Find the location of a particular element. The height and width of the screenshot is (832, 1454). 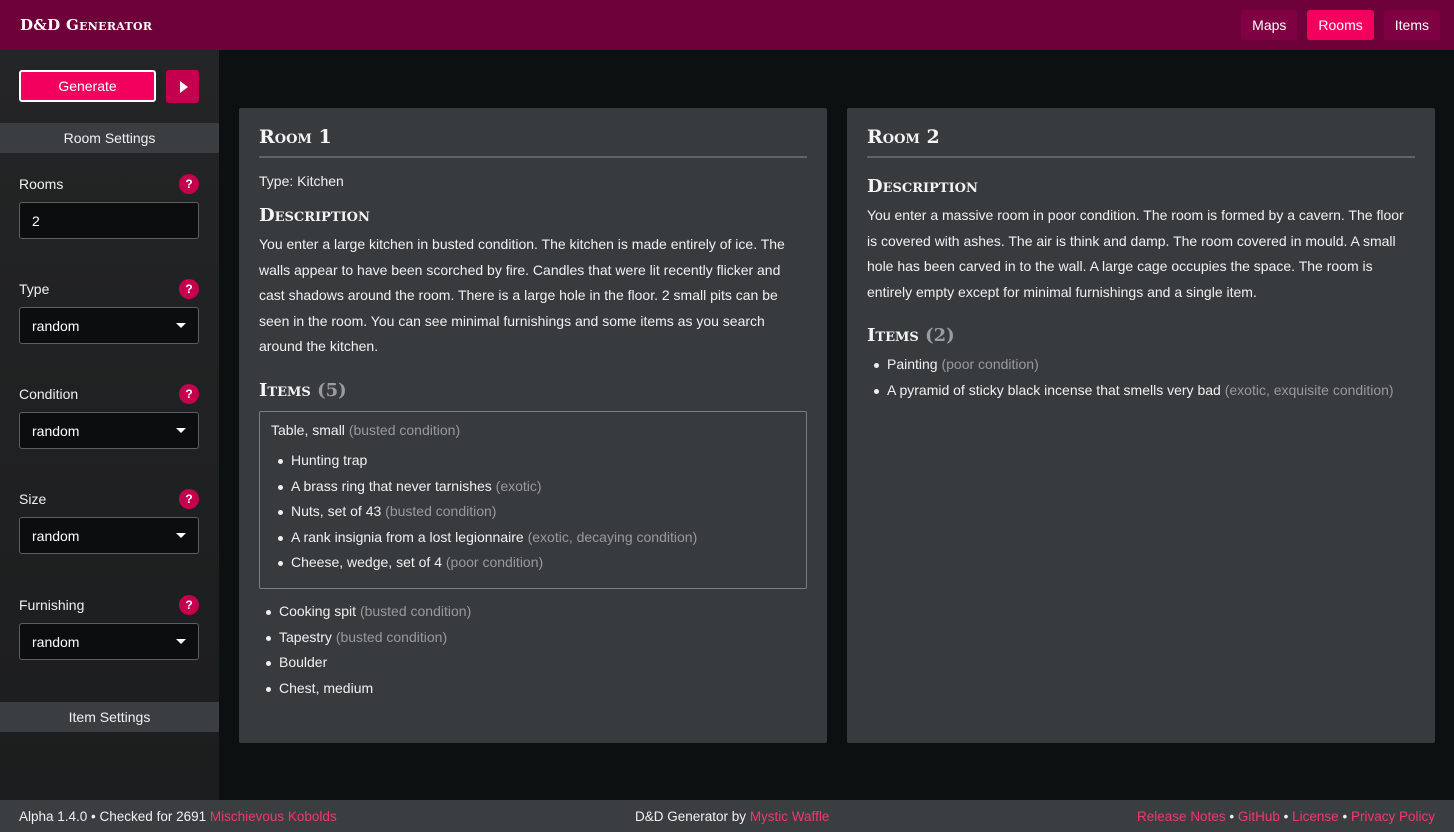

condition-value: random is located at coordinates (56, 430).